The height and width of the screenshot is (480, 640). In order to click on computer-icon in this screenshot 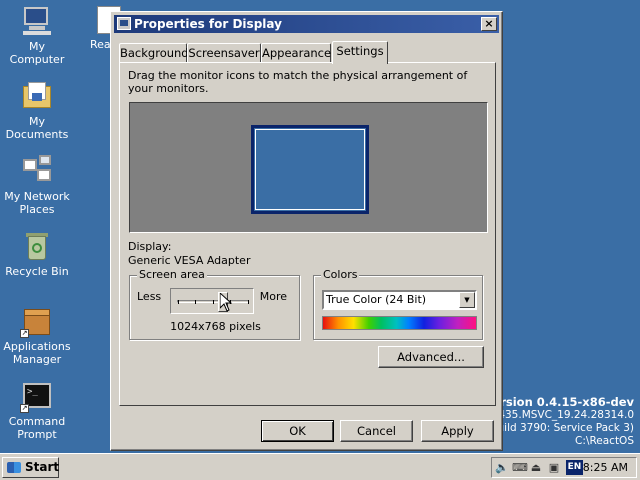, I will do `click(37, 21)`.